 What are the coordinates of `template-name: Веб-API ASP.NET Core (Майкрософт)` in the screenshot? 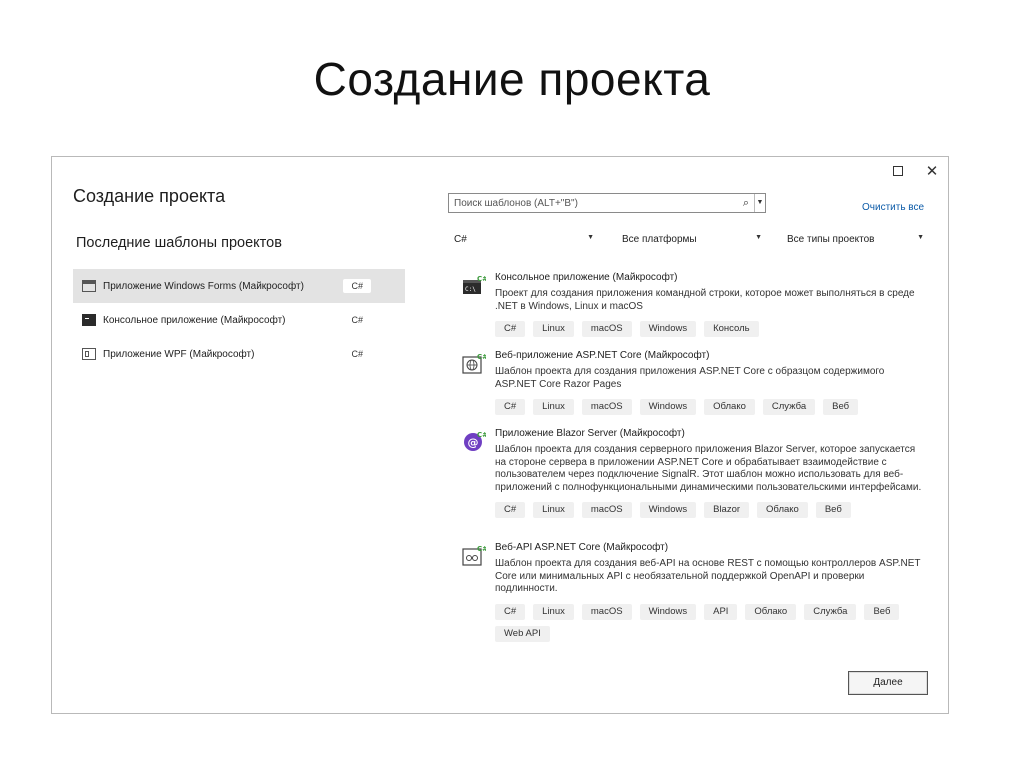 It's located at (582, 547).